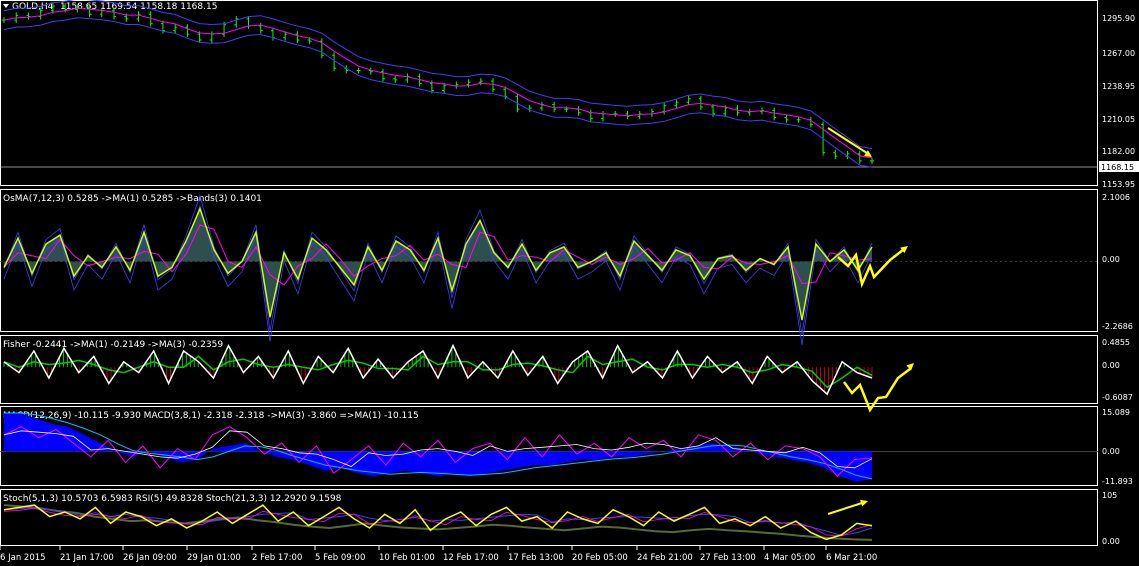 The image size is (1139, 566). Describe the element at coordinates (728, 558) in the screenshot. I see `x-tick-label: 27 Feb 13:00` at that location.